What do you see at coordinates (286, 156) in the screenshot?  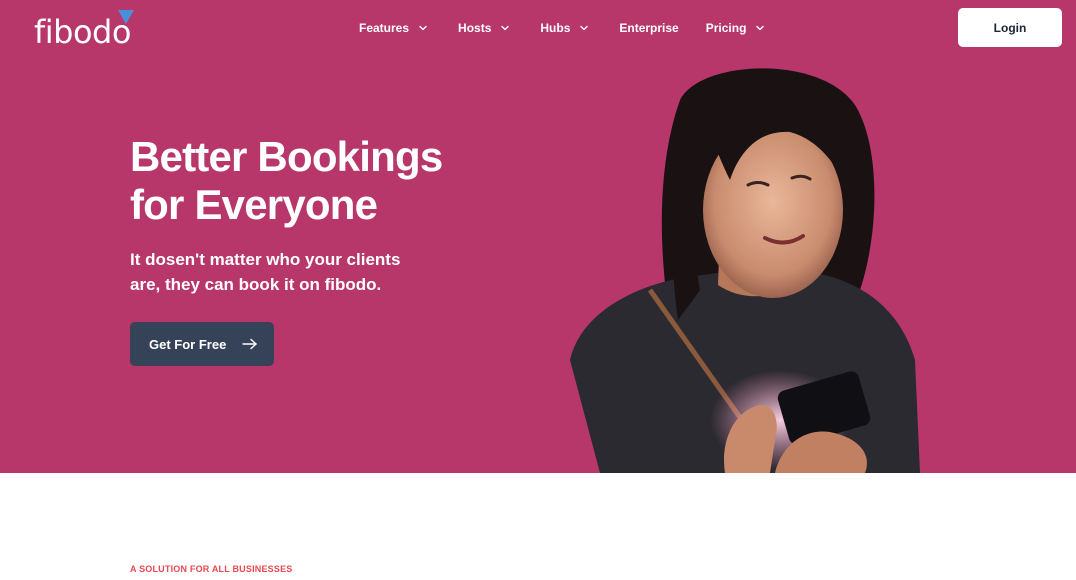 I see `headline-line-1: Better Bookings` at bounding box center [286, 156].